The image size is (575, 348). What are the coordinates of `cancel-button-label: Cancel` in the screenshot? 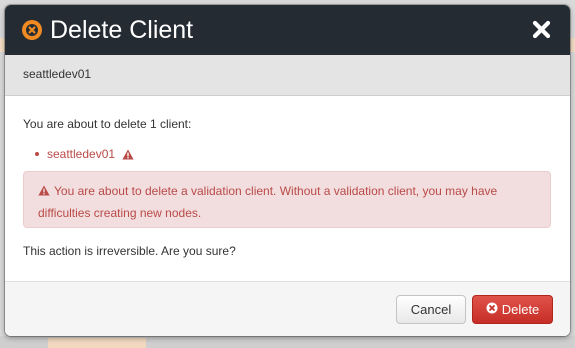 It's located at (431, 309).